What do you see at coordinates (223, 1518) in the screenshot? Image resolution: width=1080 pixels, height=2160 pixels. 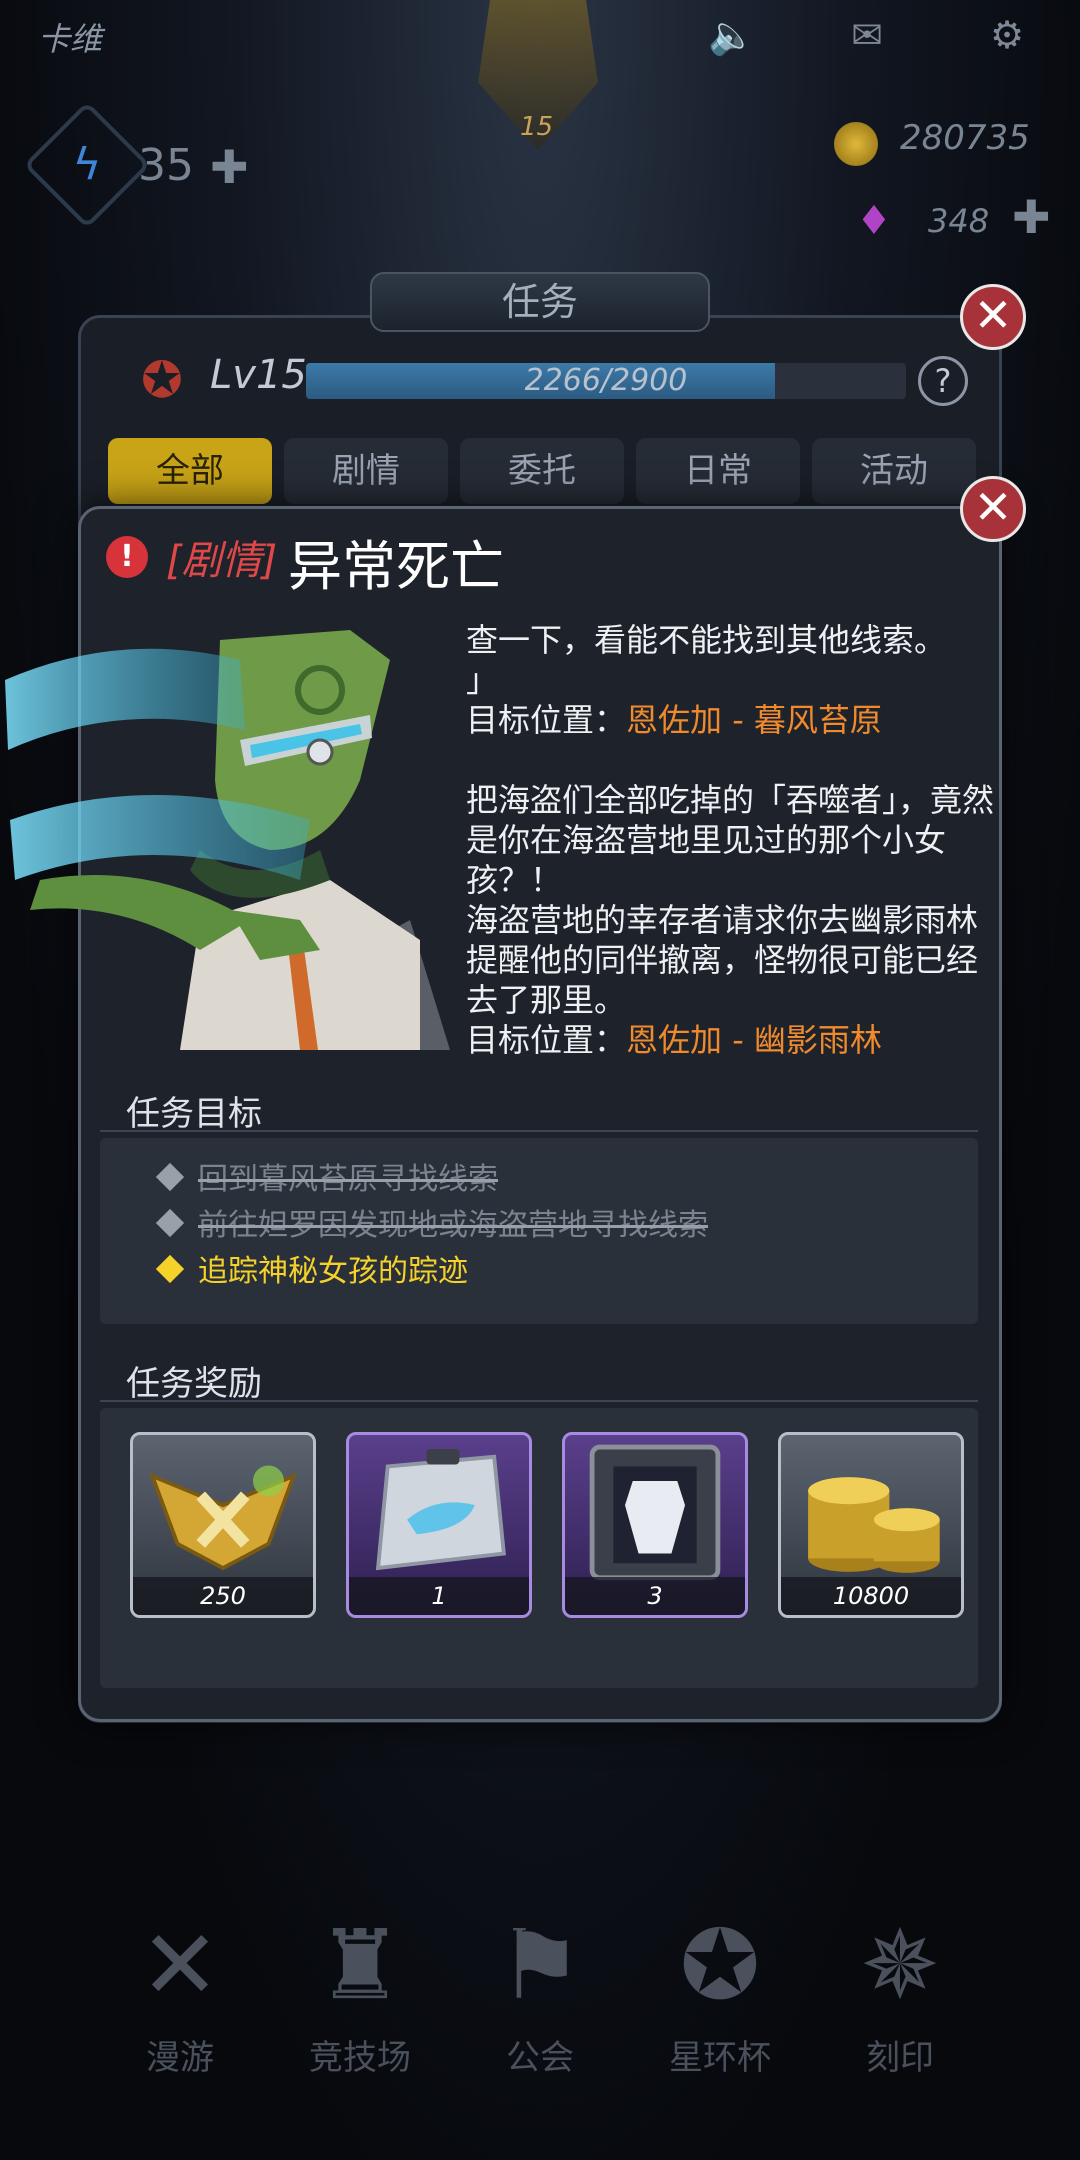 I see `rank-xp-icon` at bounding box center [223, 1518].